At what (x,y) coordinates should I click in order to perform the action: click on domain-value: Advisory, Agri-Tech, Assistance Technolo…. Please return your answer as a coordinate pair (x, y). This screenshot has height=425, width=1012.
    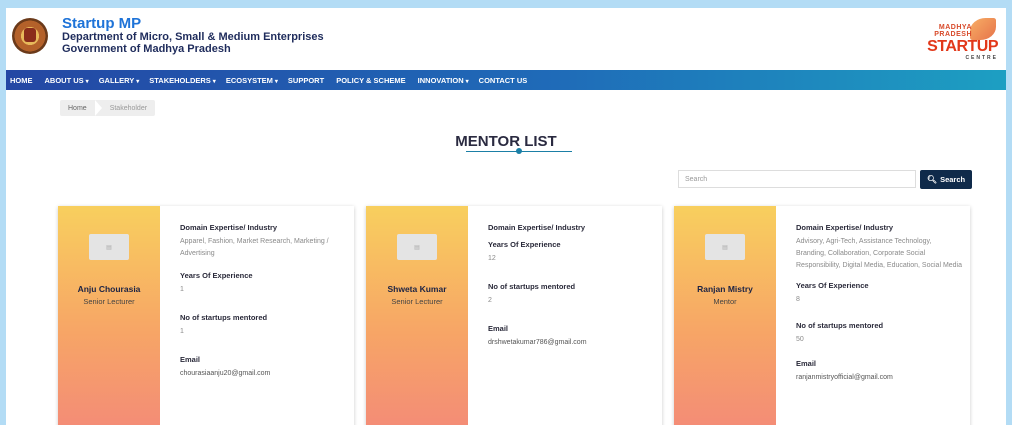
    Looking at the image, I should click on (879, 253).